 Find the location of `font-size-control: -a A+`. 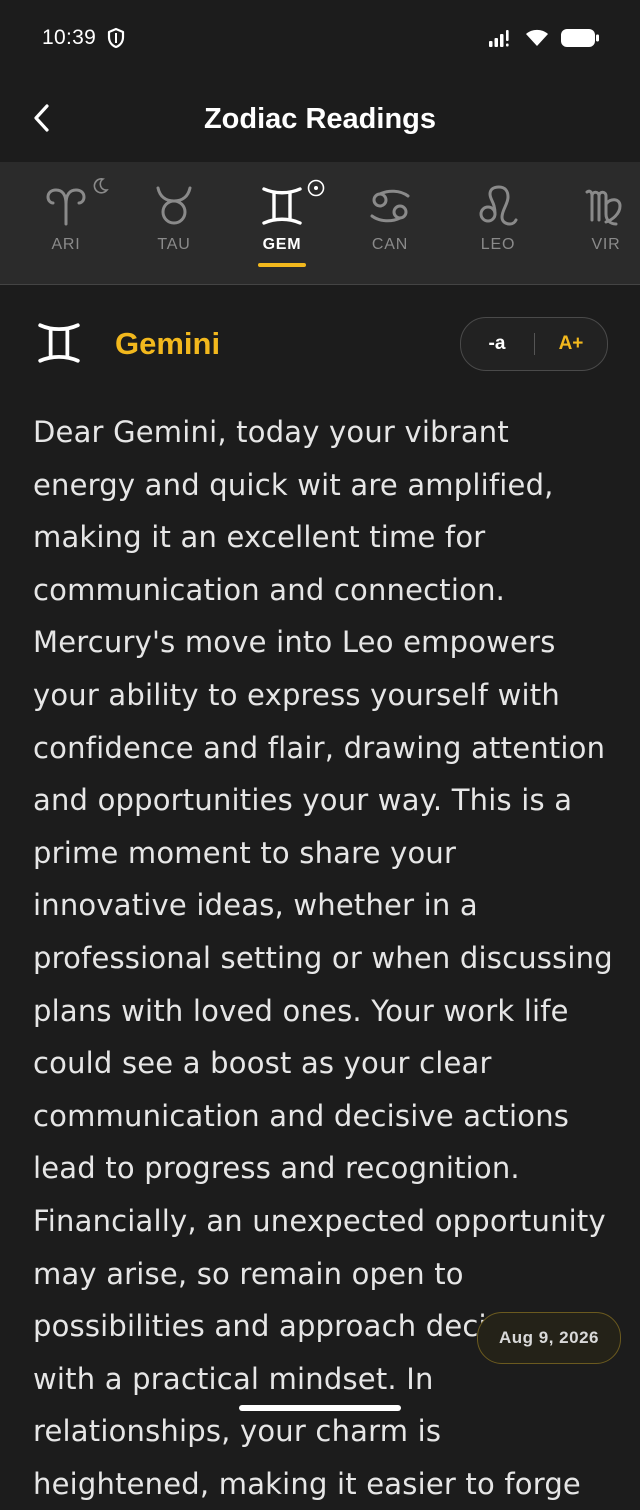

font-size-control: -a A+ is located at coordinates (534, 344).